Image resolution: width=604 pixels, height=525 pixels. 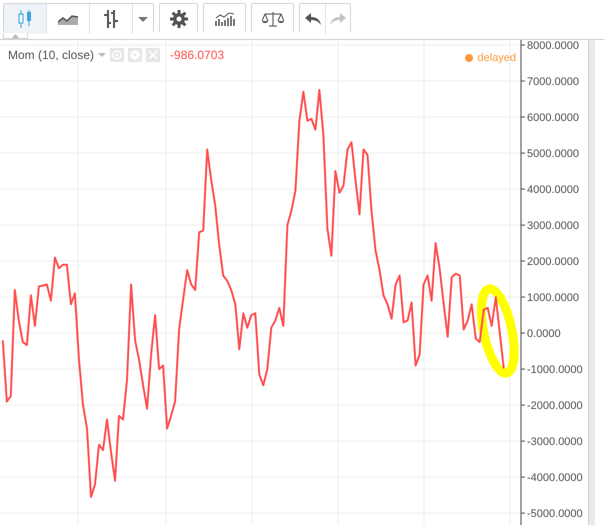 What do you see at coordinates (51, 55) in the screenshot?
I see `indicator-title: Mom (10, close)` at bounding box center [51, 55].